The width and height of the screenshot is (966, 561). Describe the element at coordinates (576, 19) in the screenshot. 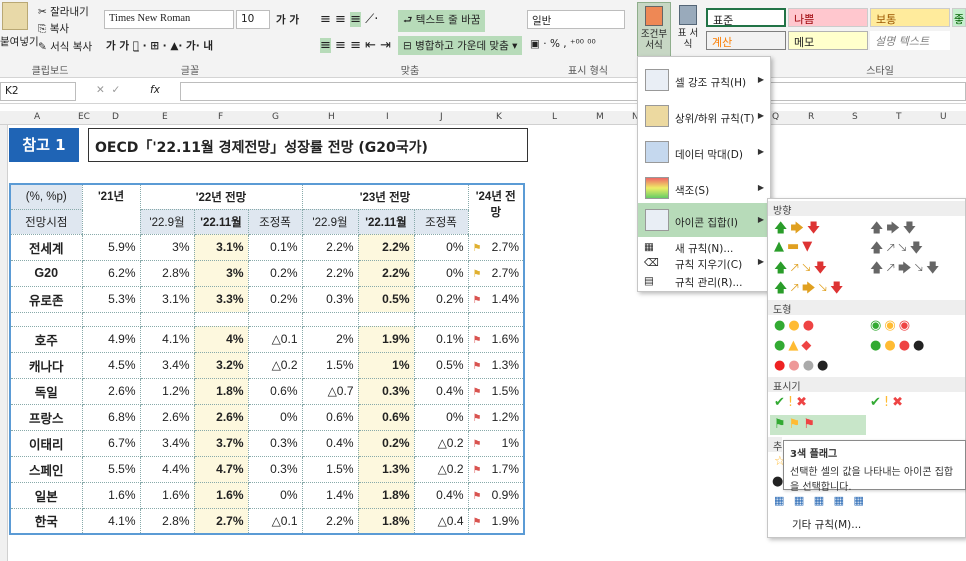

I see `number-format-select: 일반` at that location.